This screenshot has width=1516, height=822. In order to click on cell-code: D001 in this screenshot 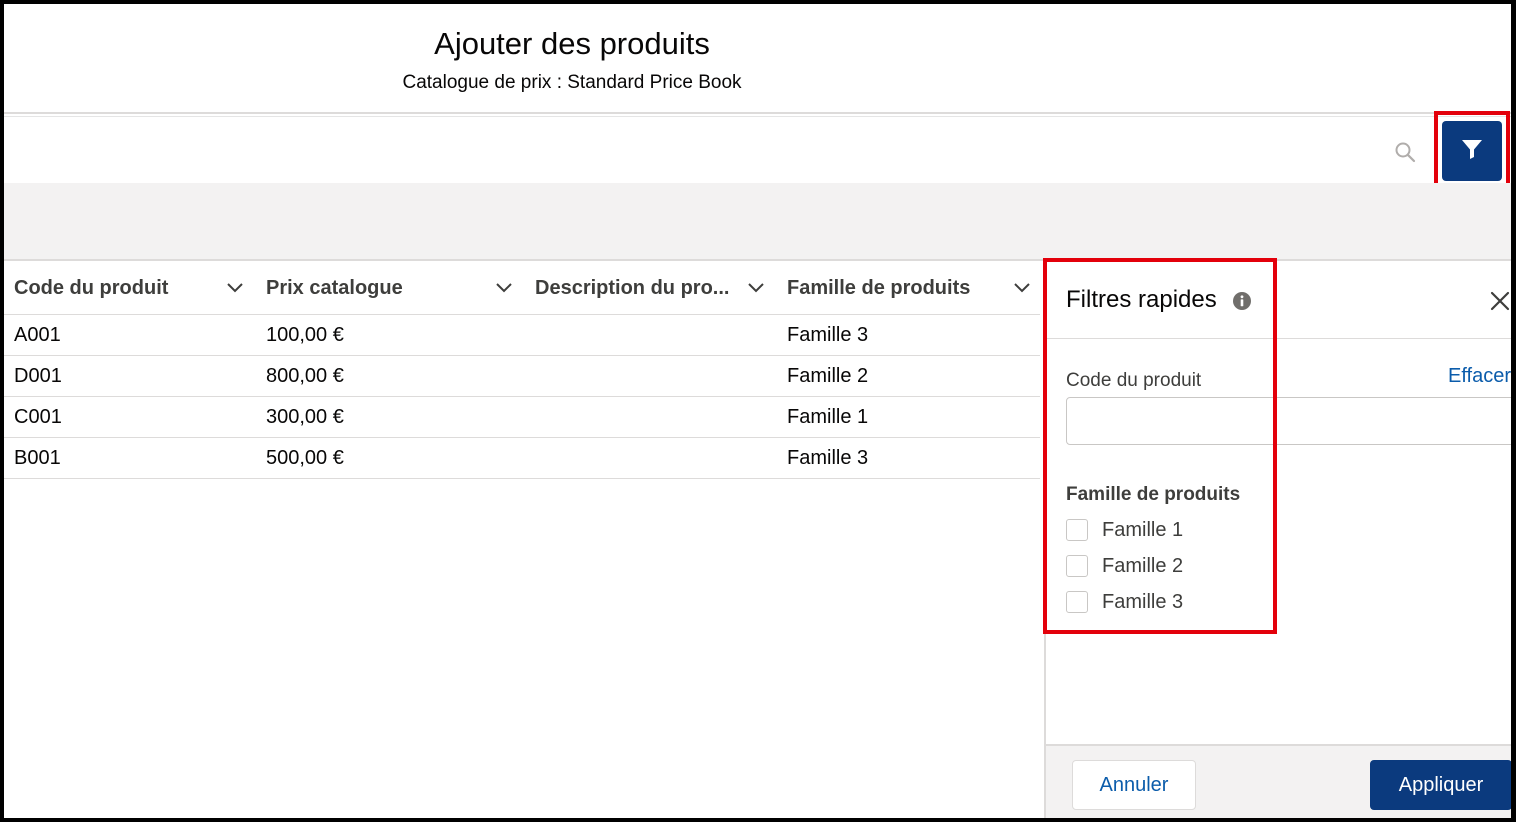, I will do `click(38, 376)`.